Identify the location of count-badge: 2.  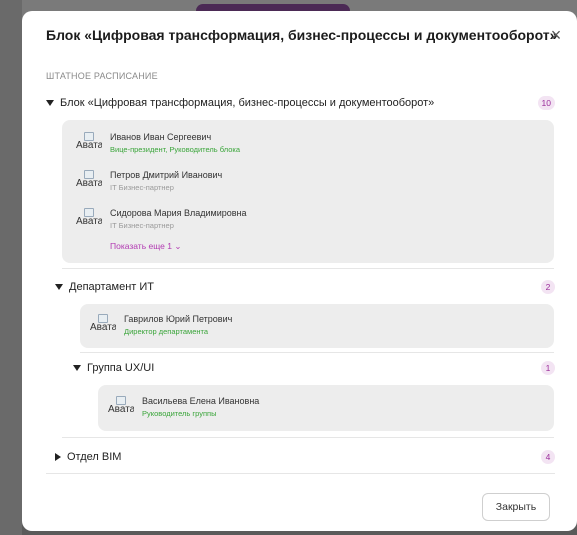
(548, 287).